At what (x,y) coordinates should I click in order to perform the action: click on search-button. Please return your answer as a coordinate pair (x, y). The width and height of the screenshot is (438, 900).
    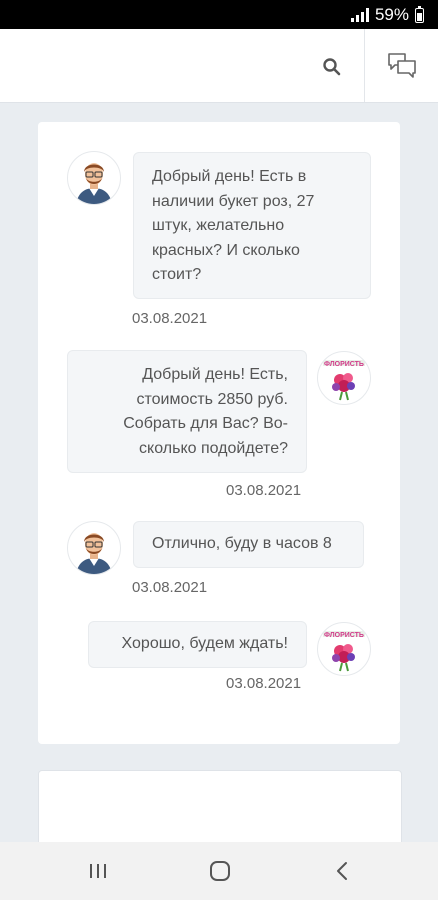
    Looking at the image, I should click on (332, 67).